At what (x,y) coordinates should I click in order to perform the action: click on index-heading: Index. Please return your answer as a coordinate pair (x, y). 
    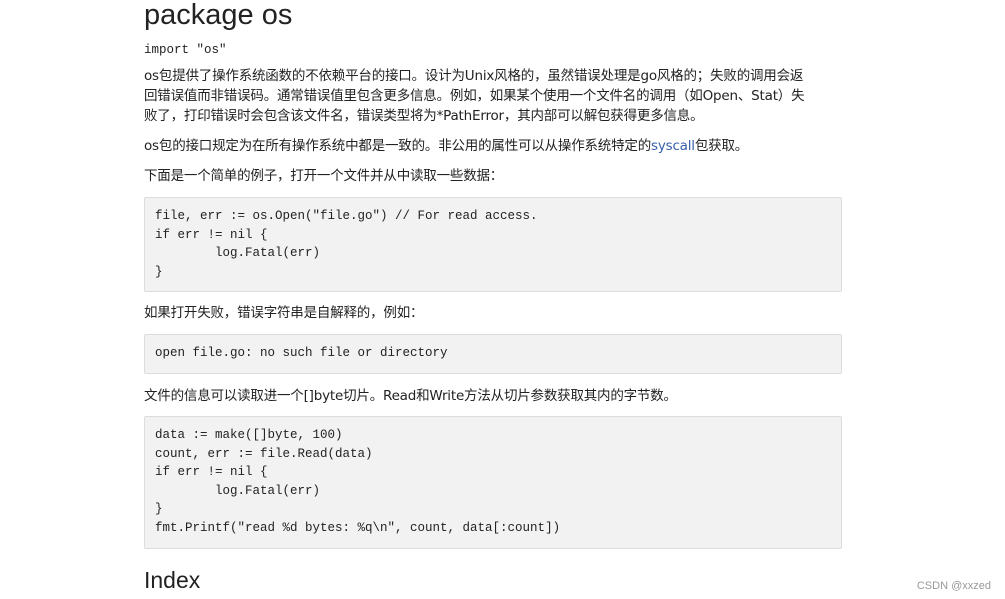
    Looking at the image, I should click on (172, 580).